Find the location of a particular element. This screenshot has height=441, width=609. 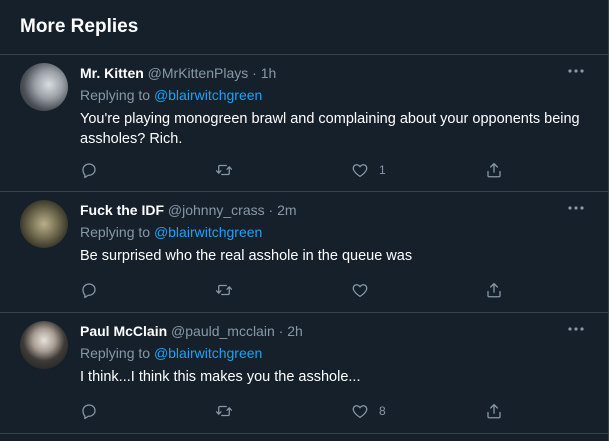

tweet-time: 2h is located at coordinates (295, 331).